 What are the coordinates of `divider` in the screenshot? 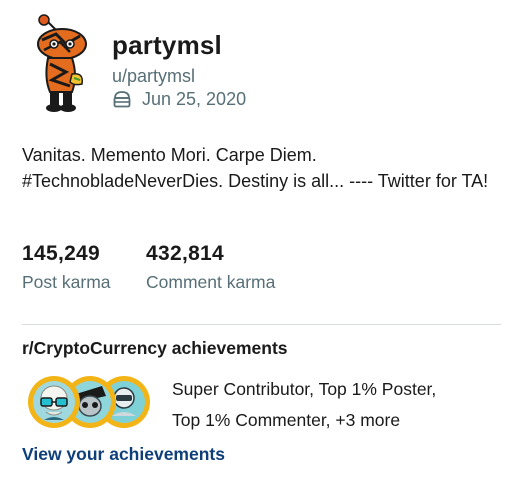 It's located at (261, 324).